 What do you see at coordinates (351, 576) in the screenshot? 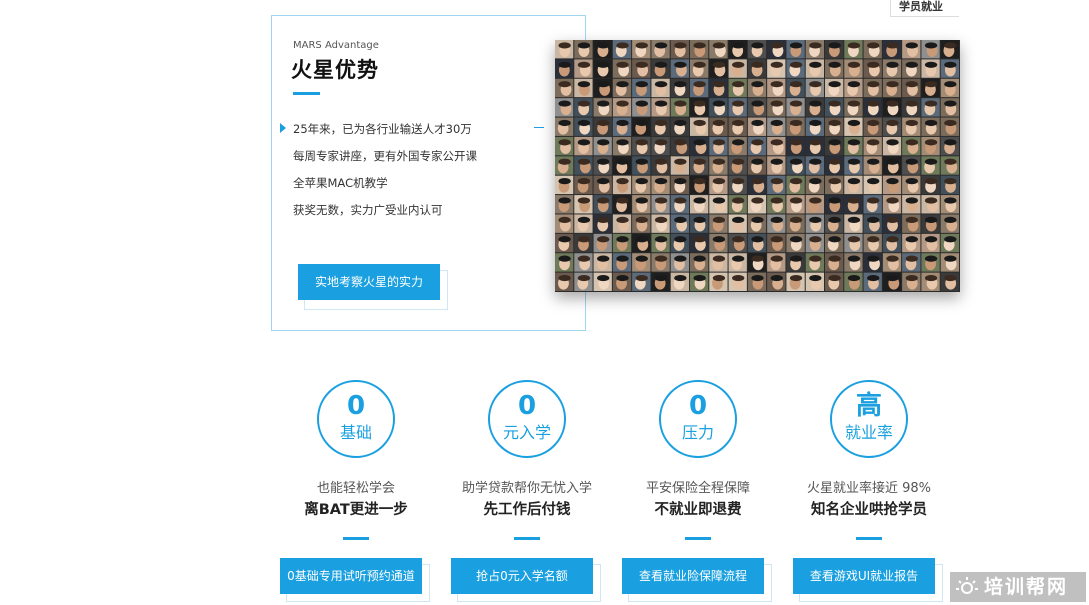
I see `trial-booking-button: 0基础专用试听预约通道` at bounding box center [351, 576].